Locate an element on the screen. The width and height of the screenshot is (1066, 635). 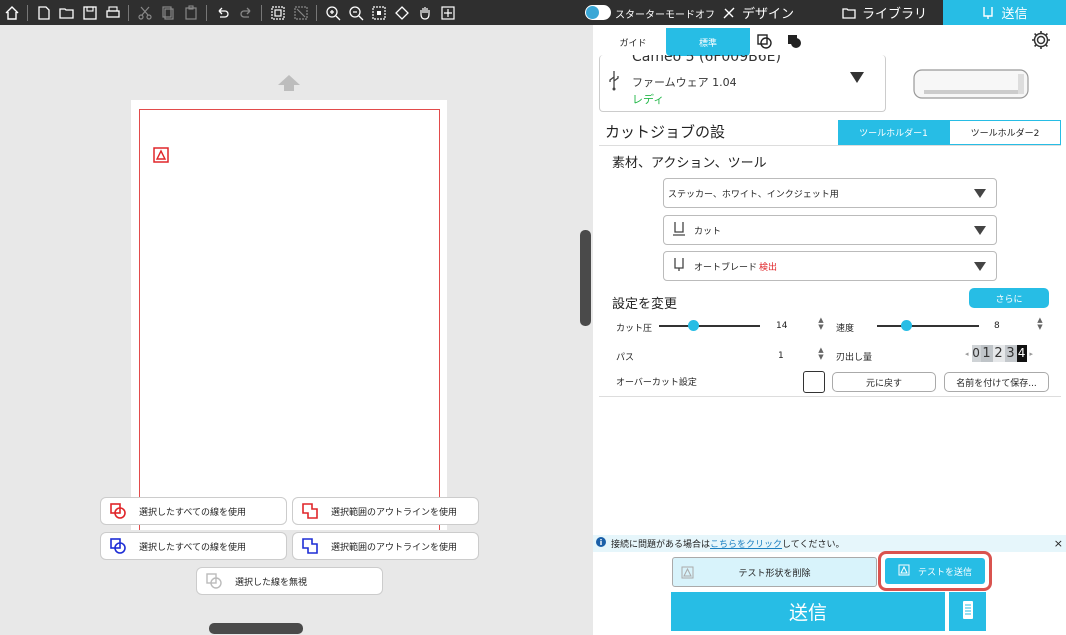
folder-icon is located at coordinates (849, 13).